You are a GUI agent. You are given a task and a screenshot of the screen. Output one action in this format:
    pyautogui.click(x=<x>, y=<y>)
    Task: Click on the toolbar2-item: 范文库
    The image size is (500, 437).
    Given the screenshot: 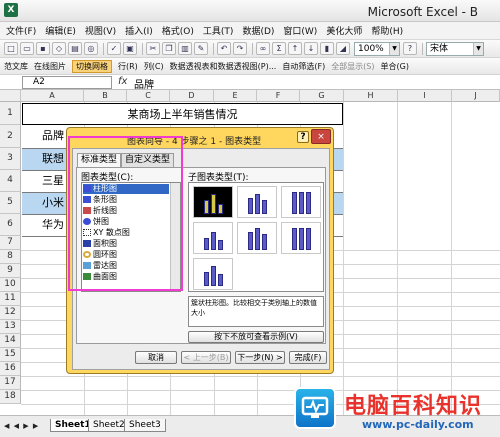 What is the action you would take?
    pyautogui.click(x=16, y=66)
    